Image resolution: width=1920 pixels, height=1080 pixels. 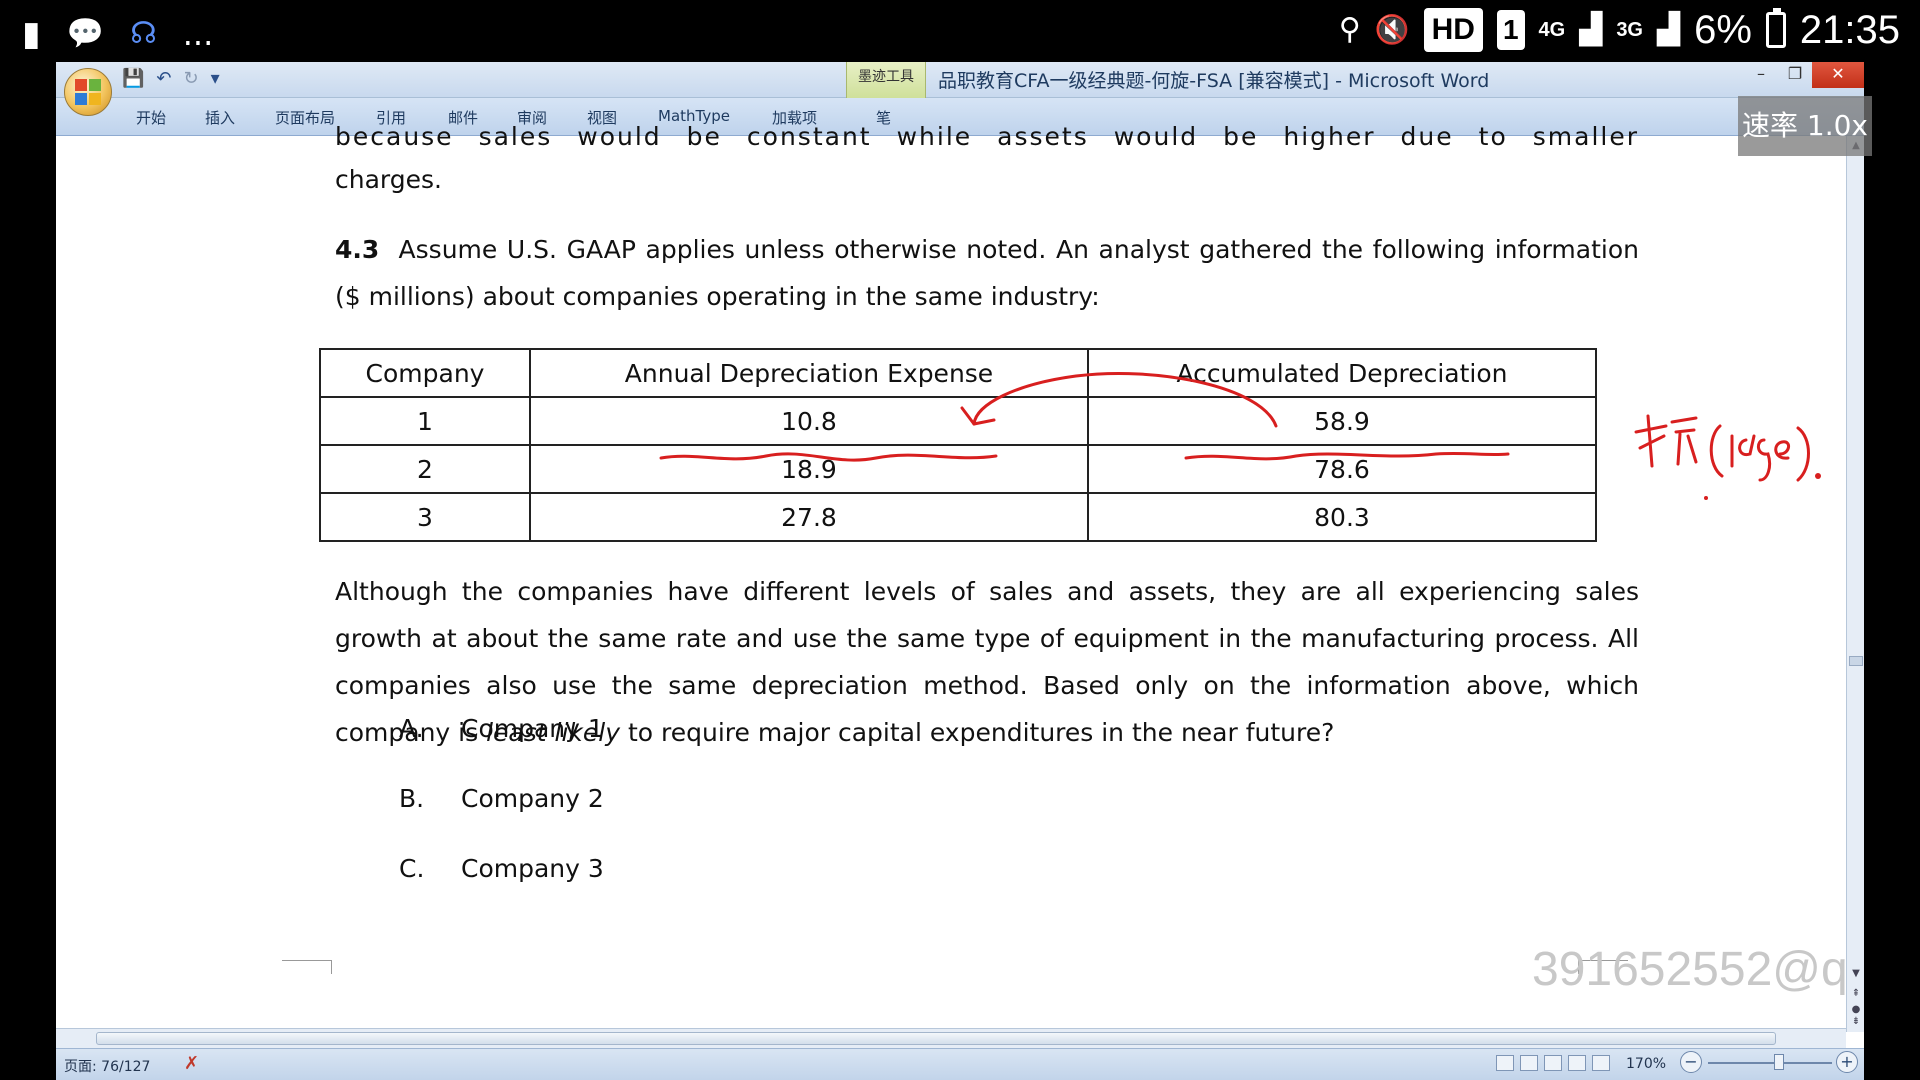 I want to click on next-page-icon: ⇟, so click(x=1855, y=1021).